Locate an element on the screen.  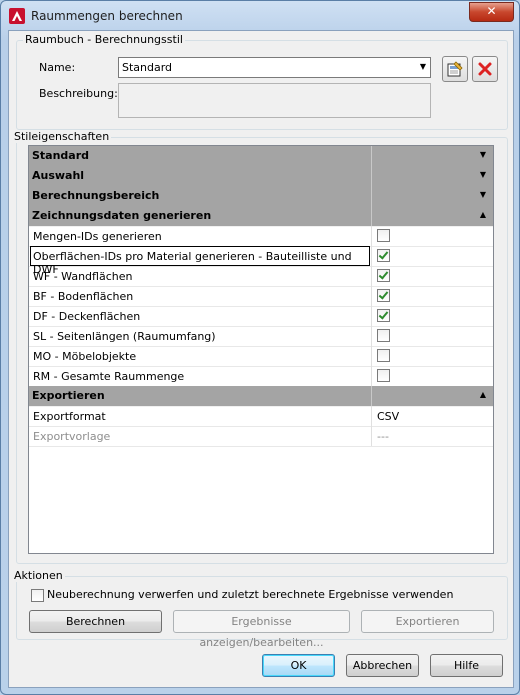
property-row-df: DF - Deckenflächen is located at coordinates (261, 316).